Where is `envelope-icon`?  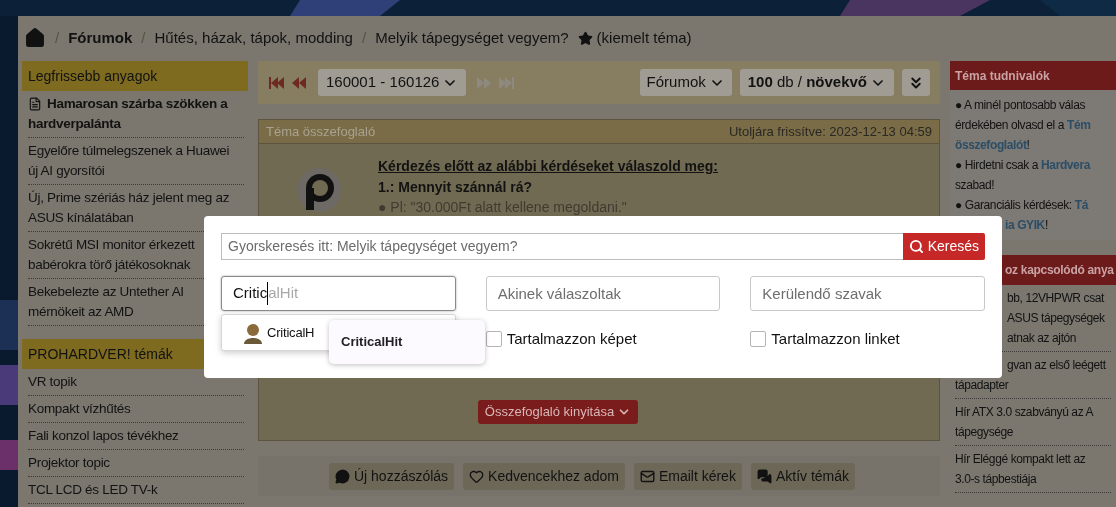
envelope-icon is located at coordinates (647, 476).